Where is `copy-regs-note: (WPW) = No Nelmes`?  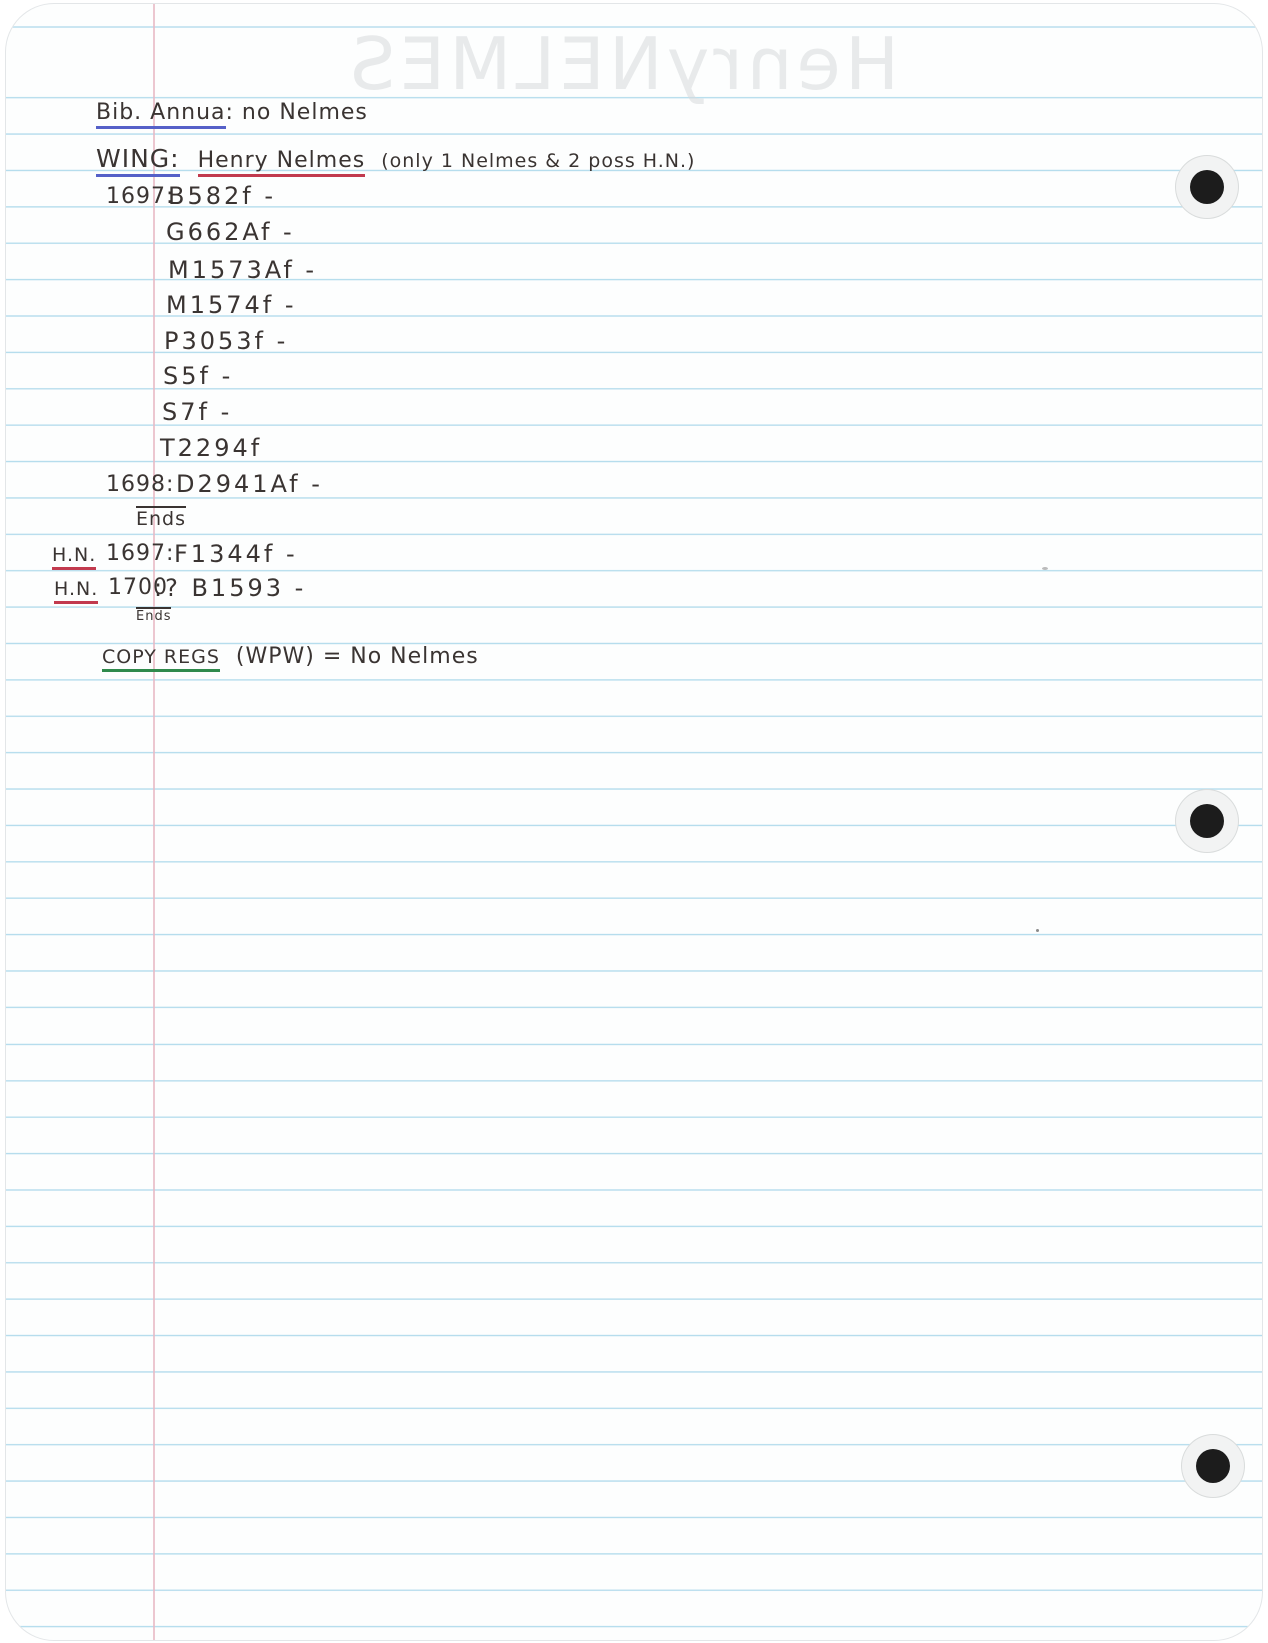
copy-regs-note: (WPW) = No Nelmes is located at coordinates (357, 656).